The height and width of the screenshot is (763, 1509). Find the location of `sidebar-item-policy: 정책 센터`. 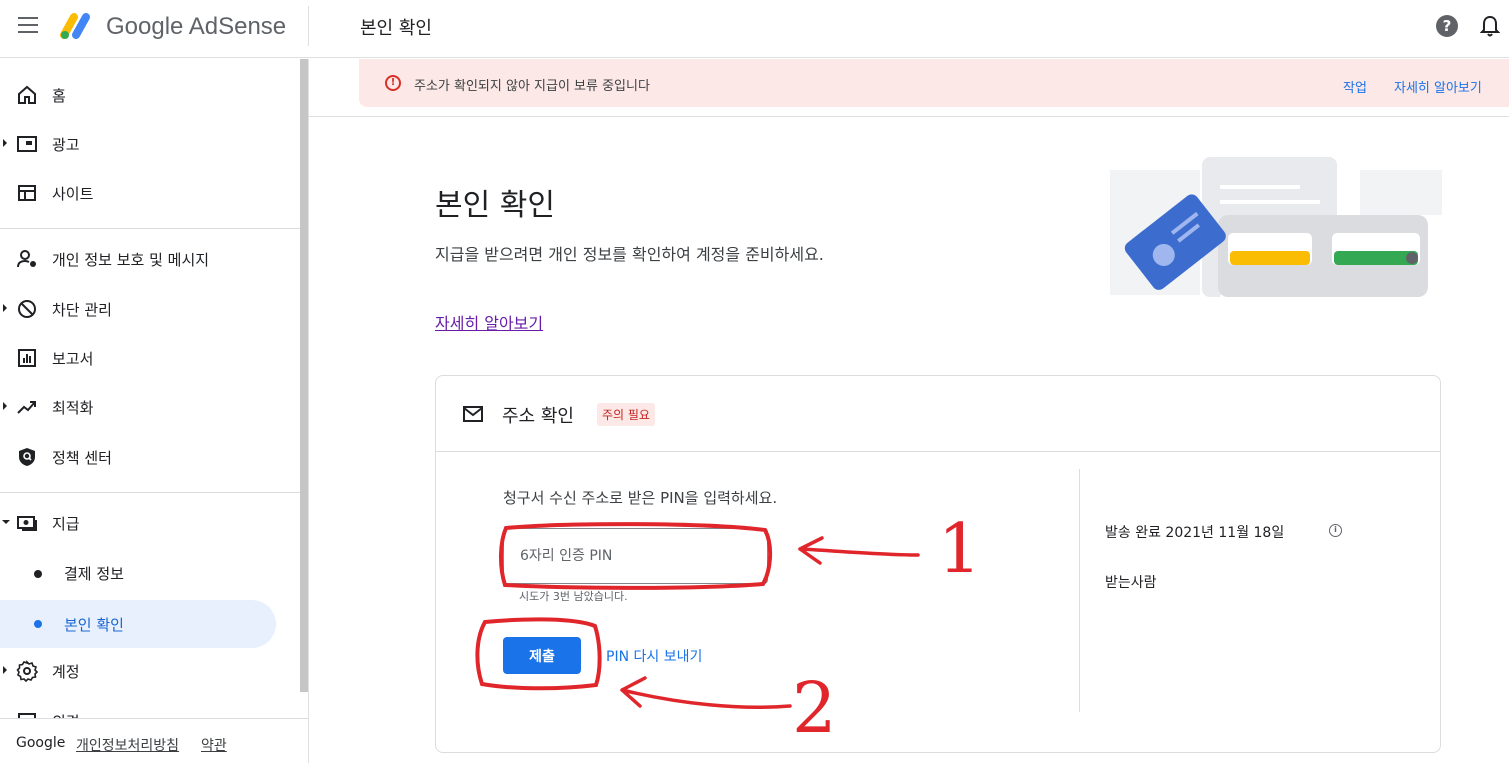

sidebar-item-policy: 정책 센터 is located at coordinates (150, 457).